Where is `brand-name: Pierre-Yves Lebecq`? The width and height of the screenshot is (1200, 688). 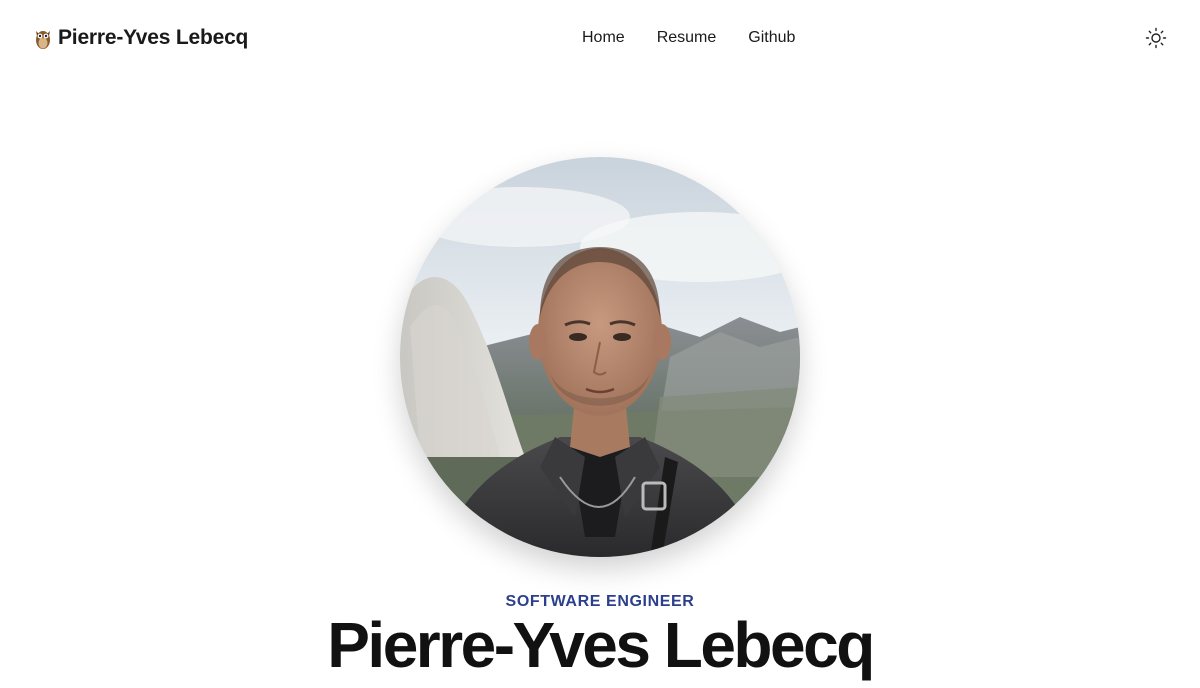 brand-name: Pierre-Yves Lebecq is located at coordinates (153, 37).